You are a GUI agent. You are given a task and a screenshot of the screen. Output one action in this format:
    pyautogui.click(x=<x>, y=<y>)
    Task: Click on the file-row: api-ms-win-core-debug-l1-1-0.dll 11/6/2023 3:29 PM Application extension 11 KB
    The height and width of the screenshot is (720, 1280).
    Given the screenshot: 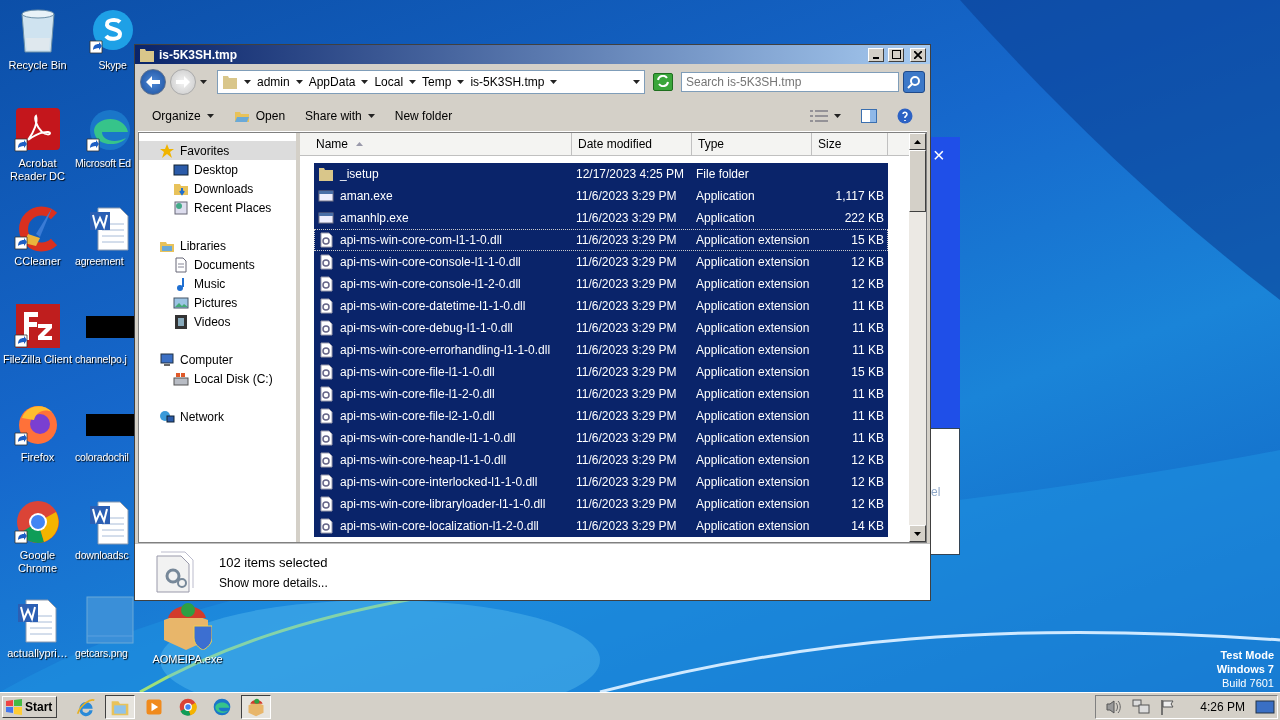 What is the action you would take?
    pyautogui.click(x=601, y=328)
    